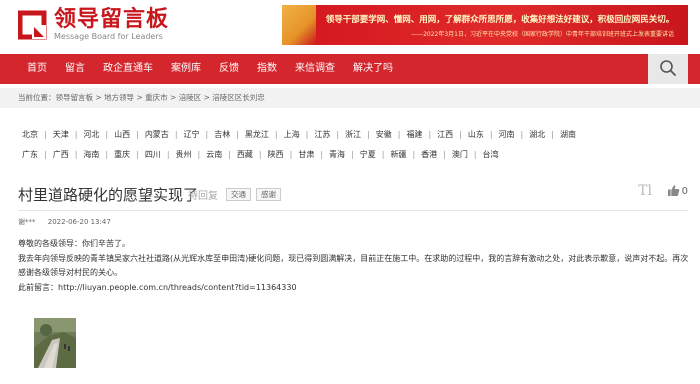  What do you see at coordinates (445, 134) in the screenshot?
I see `region-link: 江西` at bounding box center [445, 134].